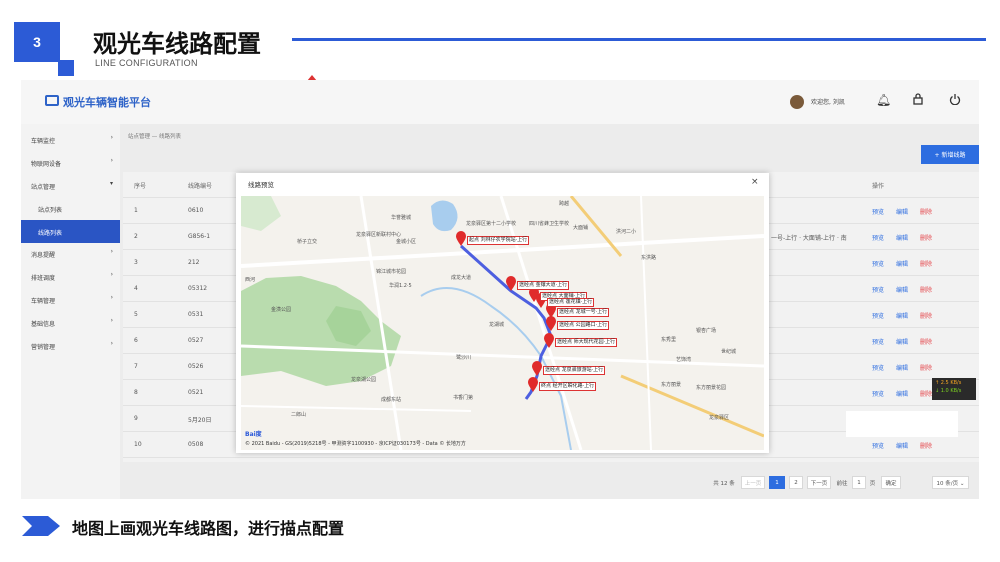 The height and width of the screenshot is (562, 1000). Describe the element at coordinates (70, 162) in the screenshot. I see `sidebar-item-iot-devices: 物联网设备 ›` at that location.